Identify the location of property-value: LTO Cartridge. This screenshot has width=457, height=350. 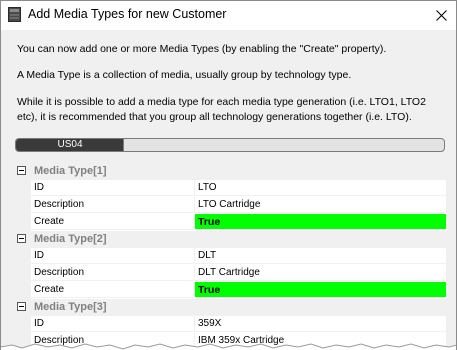
(320, 205).